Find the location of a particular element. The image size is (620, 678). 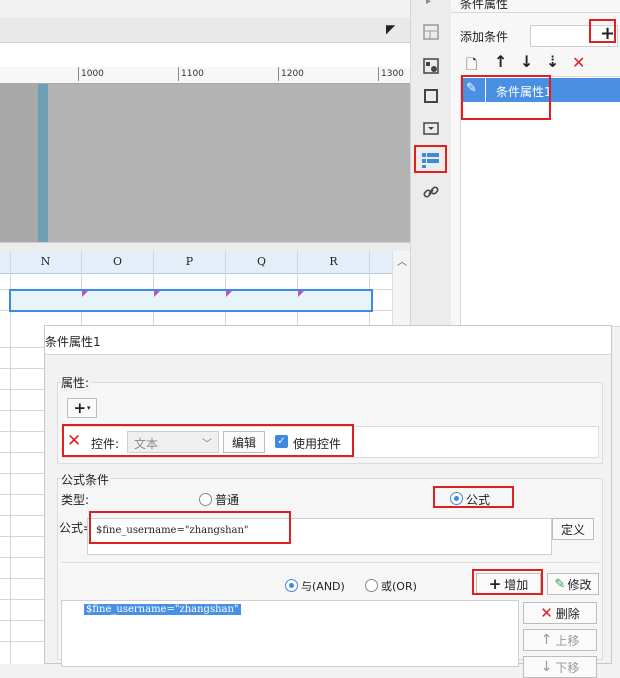

arrow-up-icon: ↑ is located at coordinates (546, 640).